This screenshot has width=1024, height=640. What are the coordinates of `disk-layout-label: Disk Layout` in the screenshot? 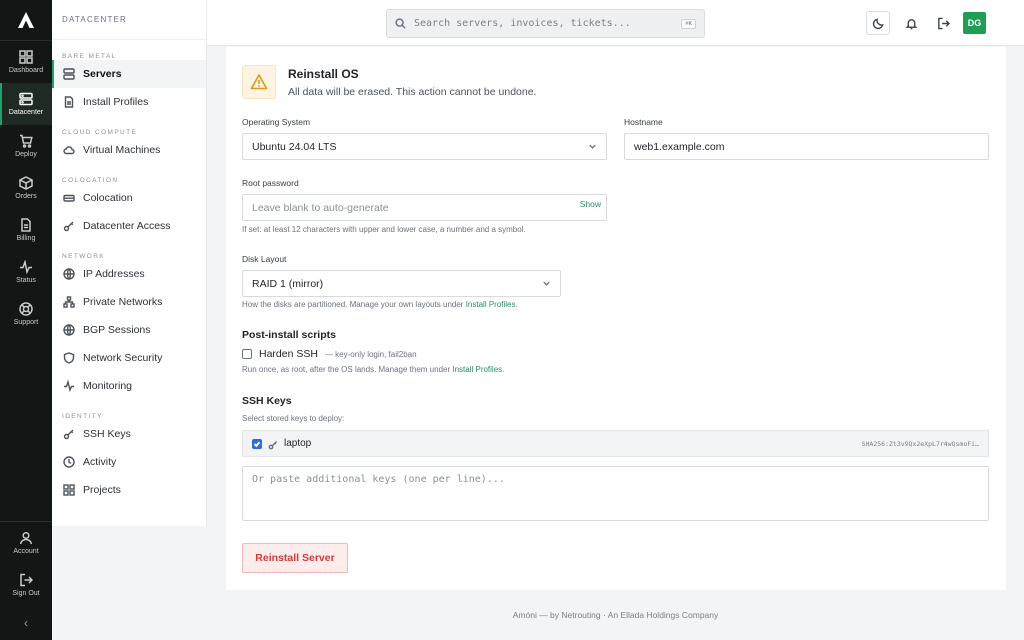 It's located at (264, 259).